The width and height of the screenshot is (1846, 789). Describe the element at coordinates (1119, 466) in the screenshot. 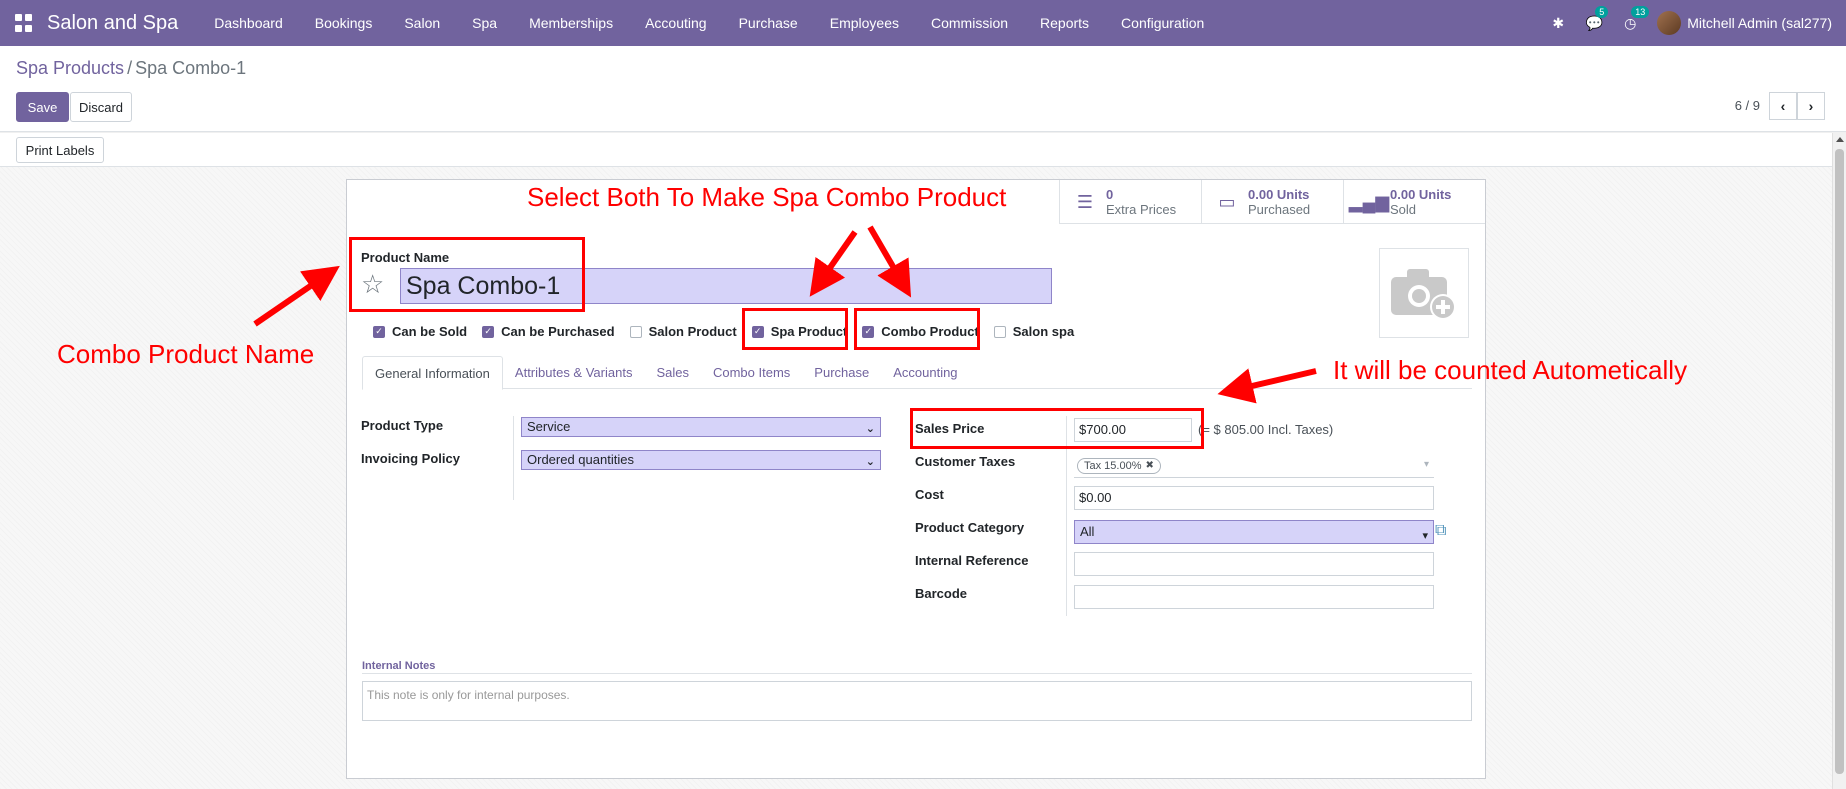

I see `tax-tag: Tax 15.00% ✖` at that location.